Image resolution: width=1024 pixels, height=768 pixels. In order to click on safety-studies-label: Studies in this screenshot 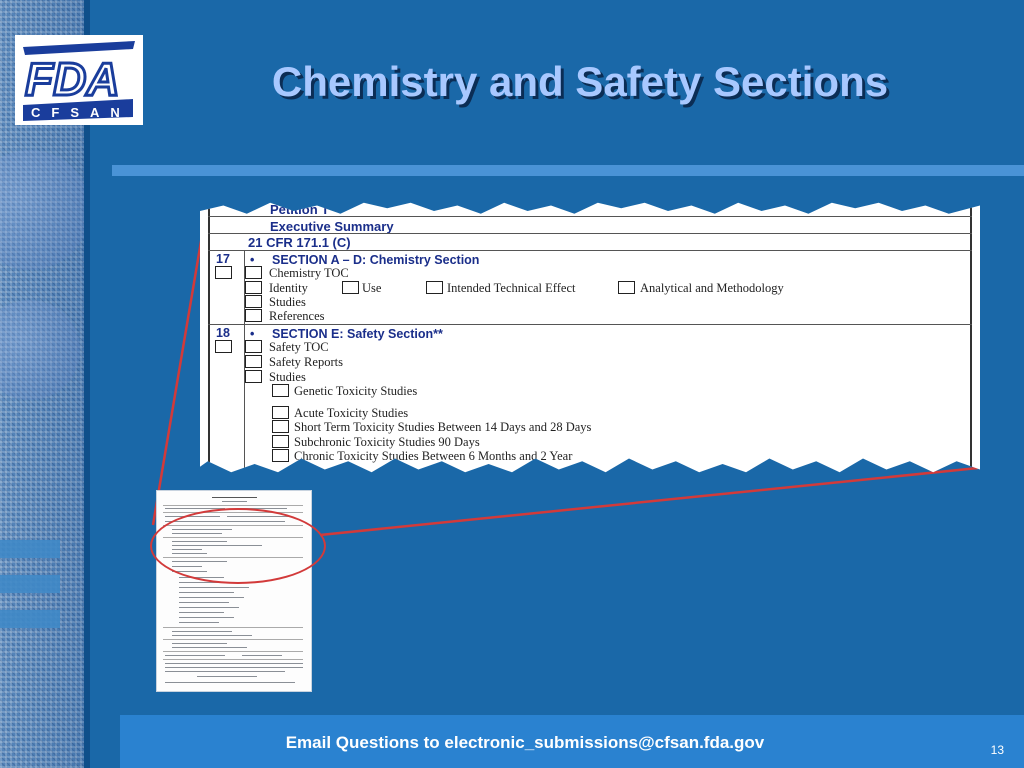, I will do `click(287, 377)`.